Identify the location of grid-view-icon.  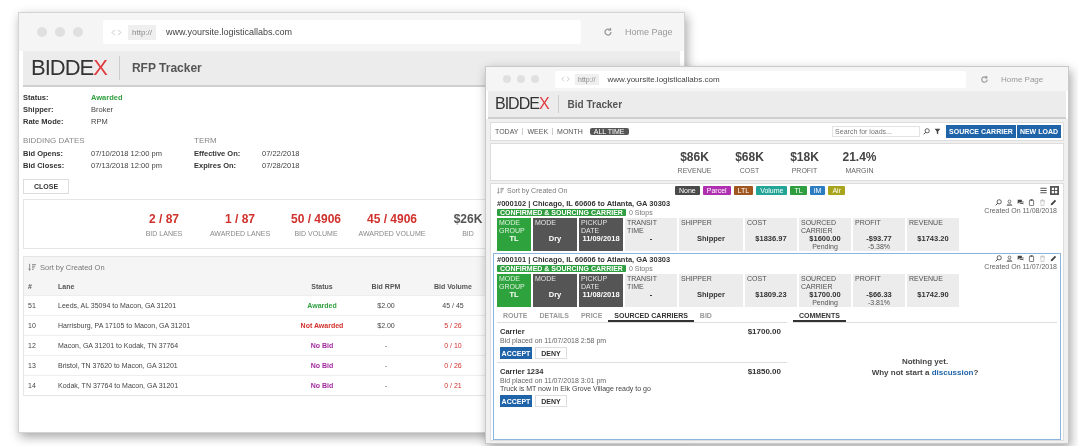
(1054, 190).